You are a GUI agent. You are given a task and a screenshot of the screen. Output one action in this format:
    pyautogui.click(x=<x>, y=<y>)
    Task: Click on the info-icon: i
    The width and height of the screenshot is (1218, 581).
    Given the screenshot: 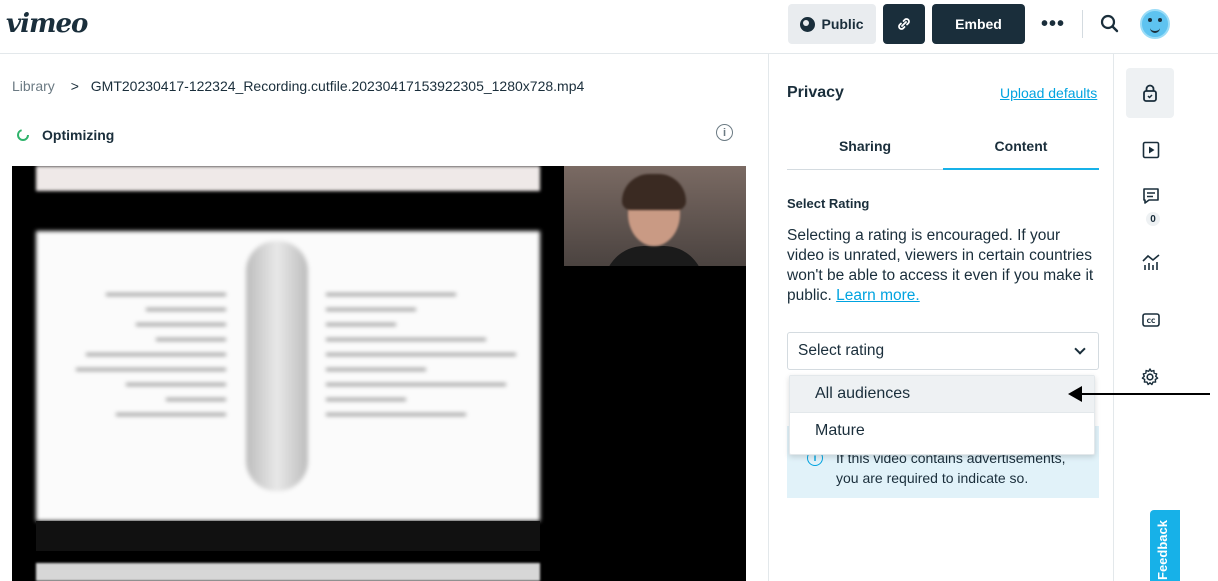 What is the action you would take?
    pyautogui.click(x=724, y=132)
    